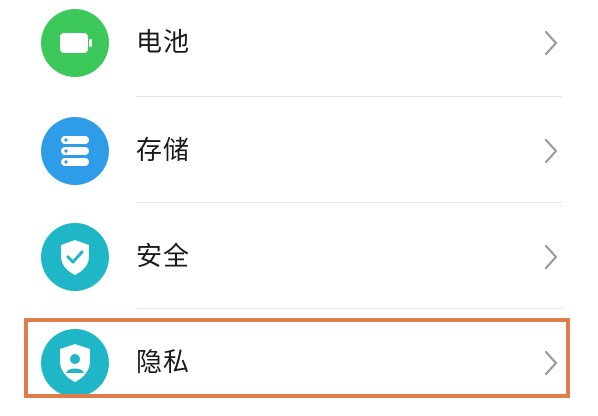 The image size is (598, 416). What do you see at coordinates (163, 43) in the screenshot?
I see `settings-item-label: 电池` at bounding box center [163, 43].